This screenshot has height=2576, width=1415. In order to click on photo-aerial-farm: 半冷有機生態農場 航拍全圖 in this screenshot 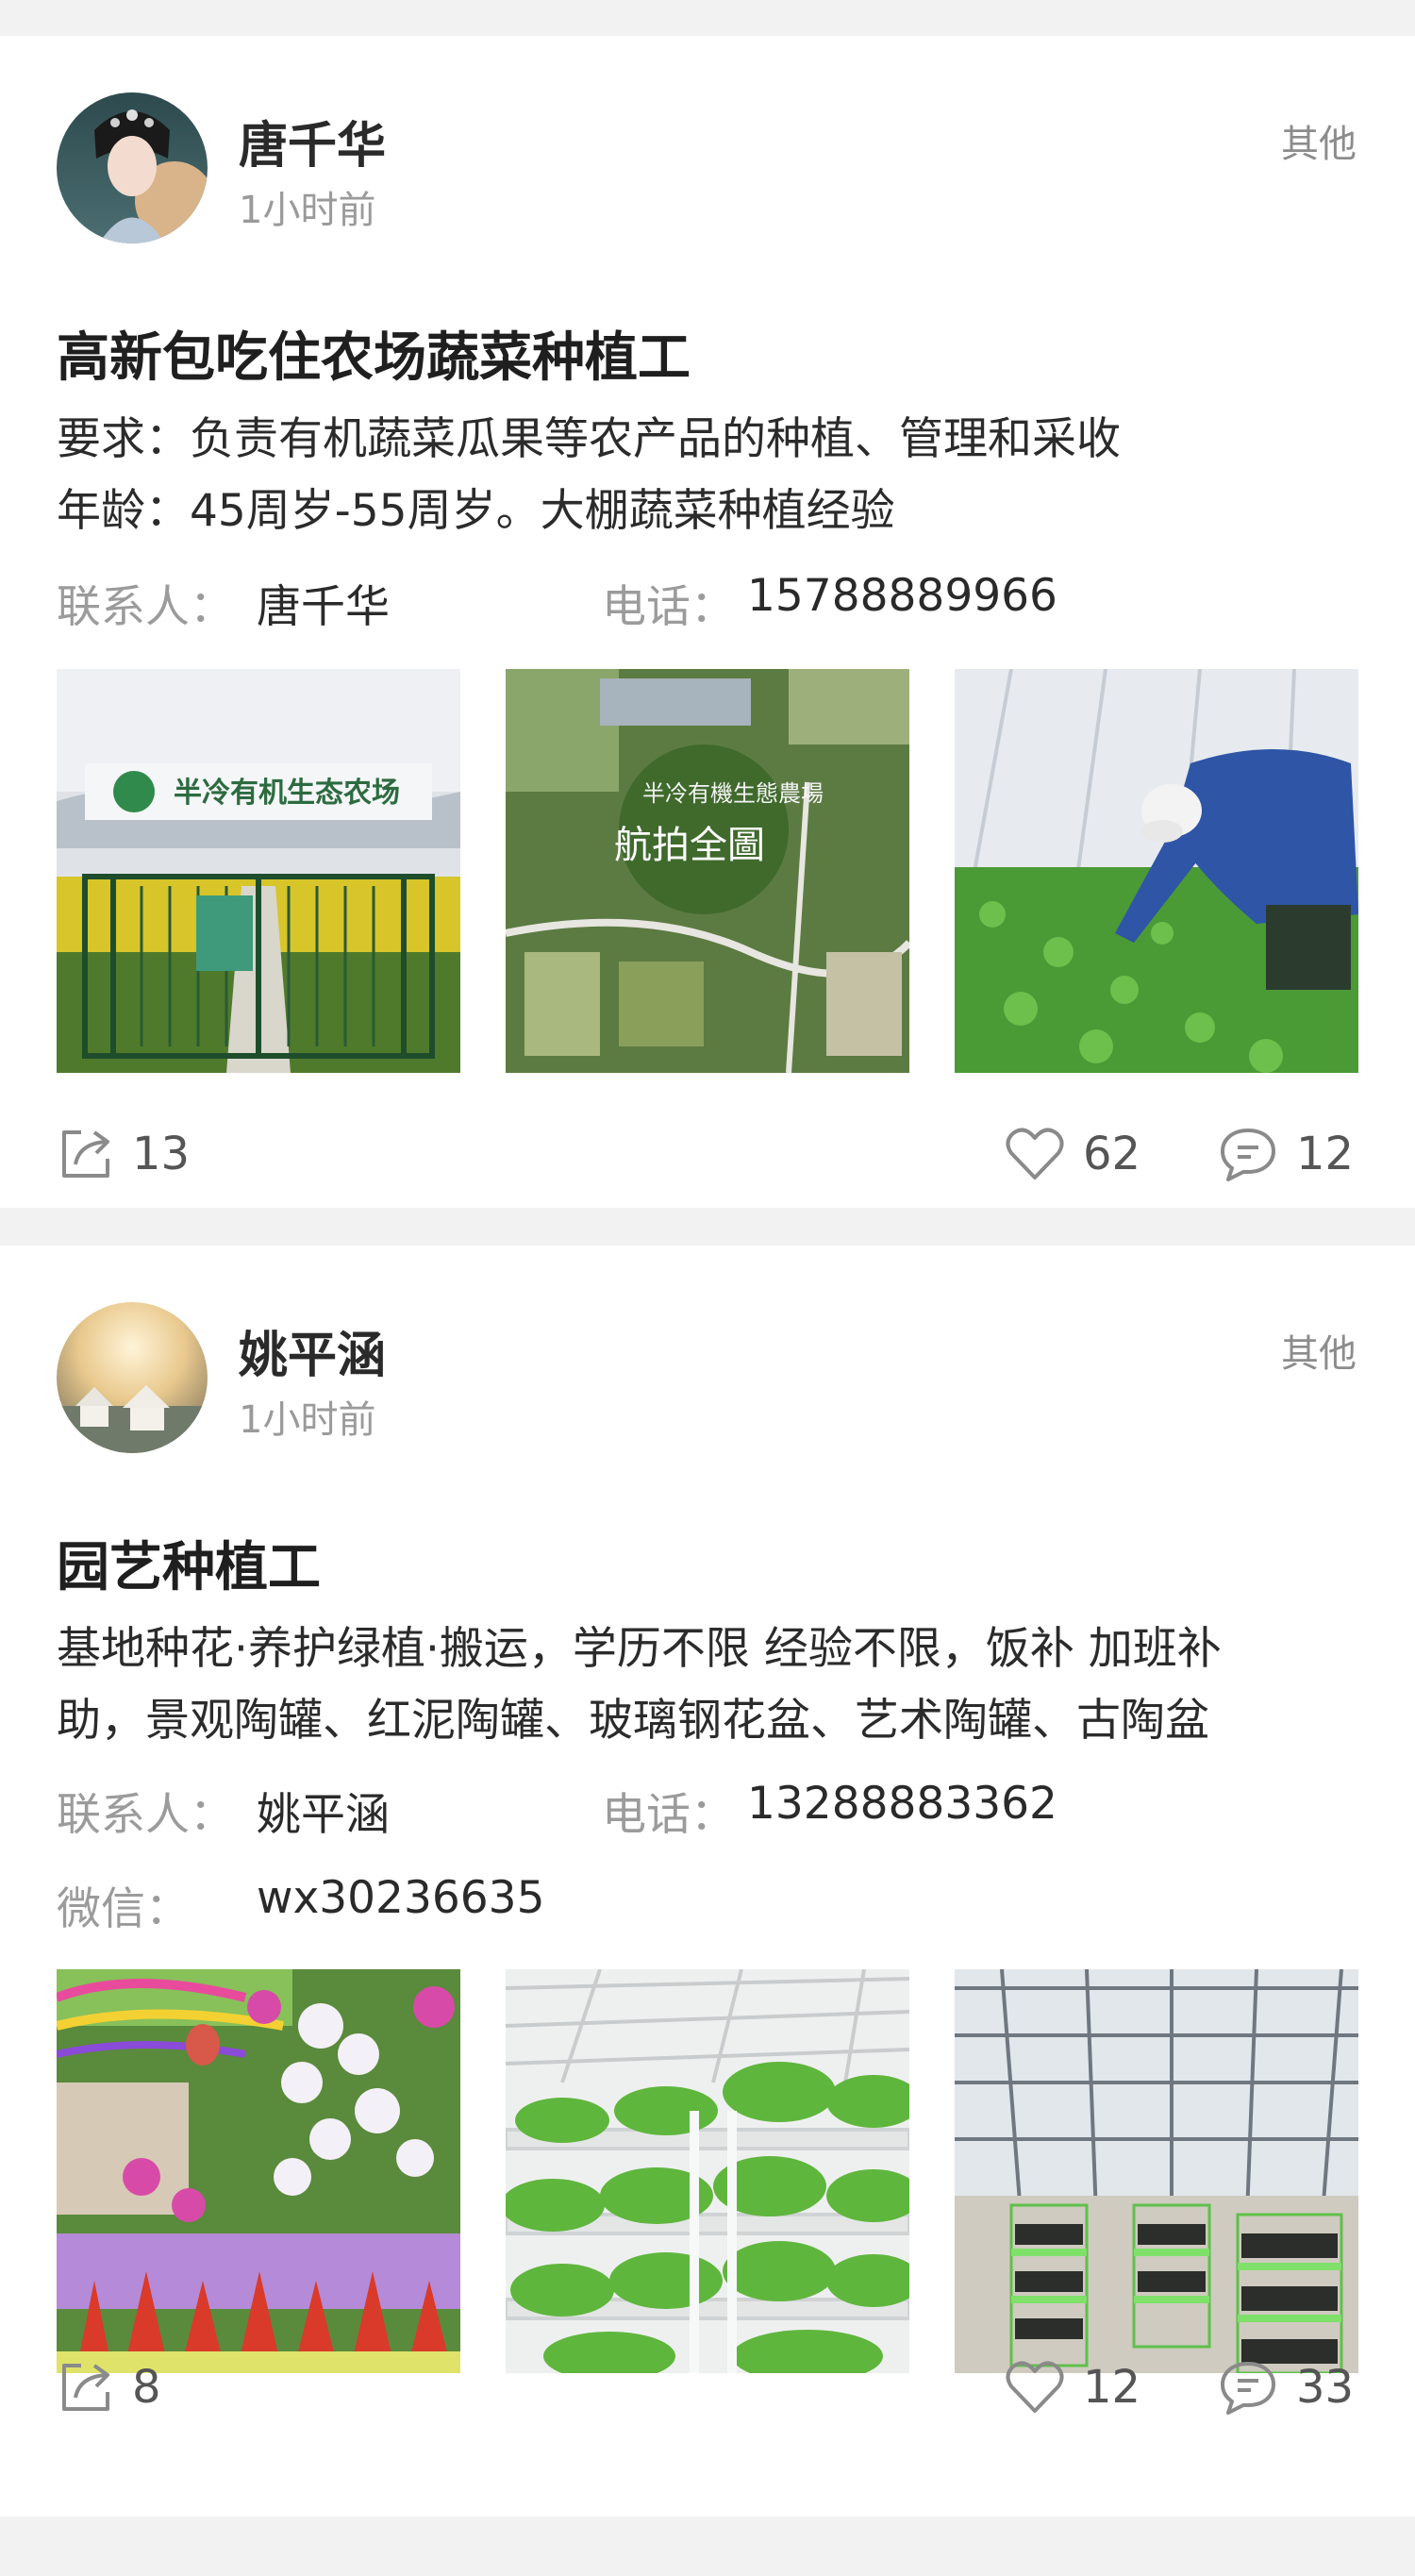, I will do `click(707, 871)`.